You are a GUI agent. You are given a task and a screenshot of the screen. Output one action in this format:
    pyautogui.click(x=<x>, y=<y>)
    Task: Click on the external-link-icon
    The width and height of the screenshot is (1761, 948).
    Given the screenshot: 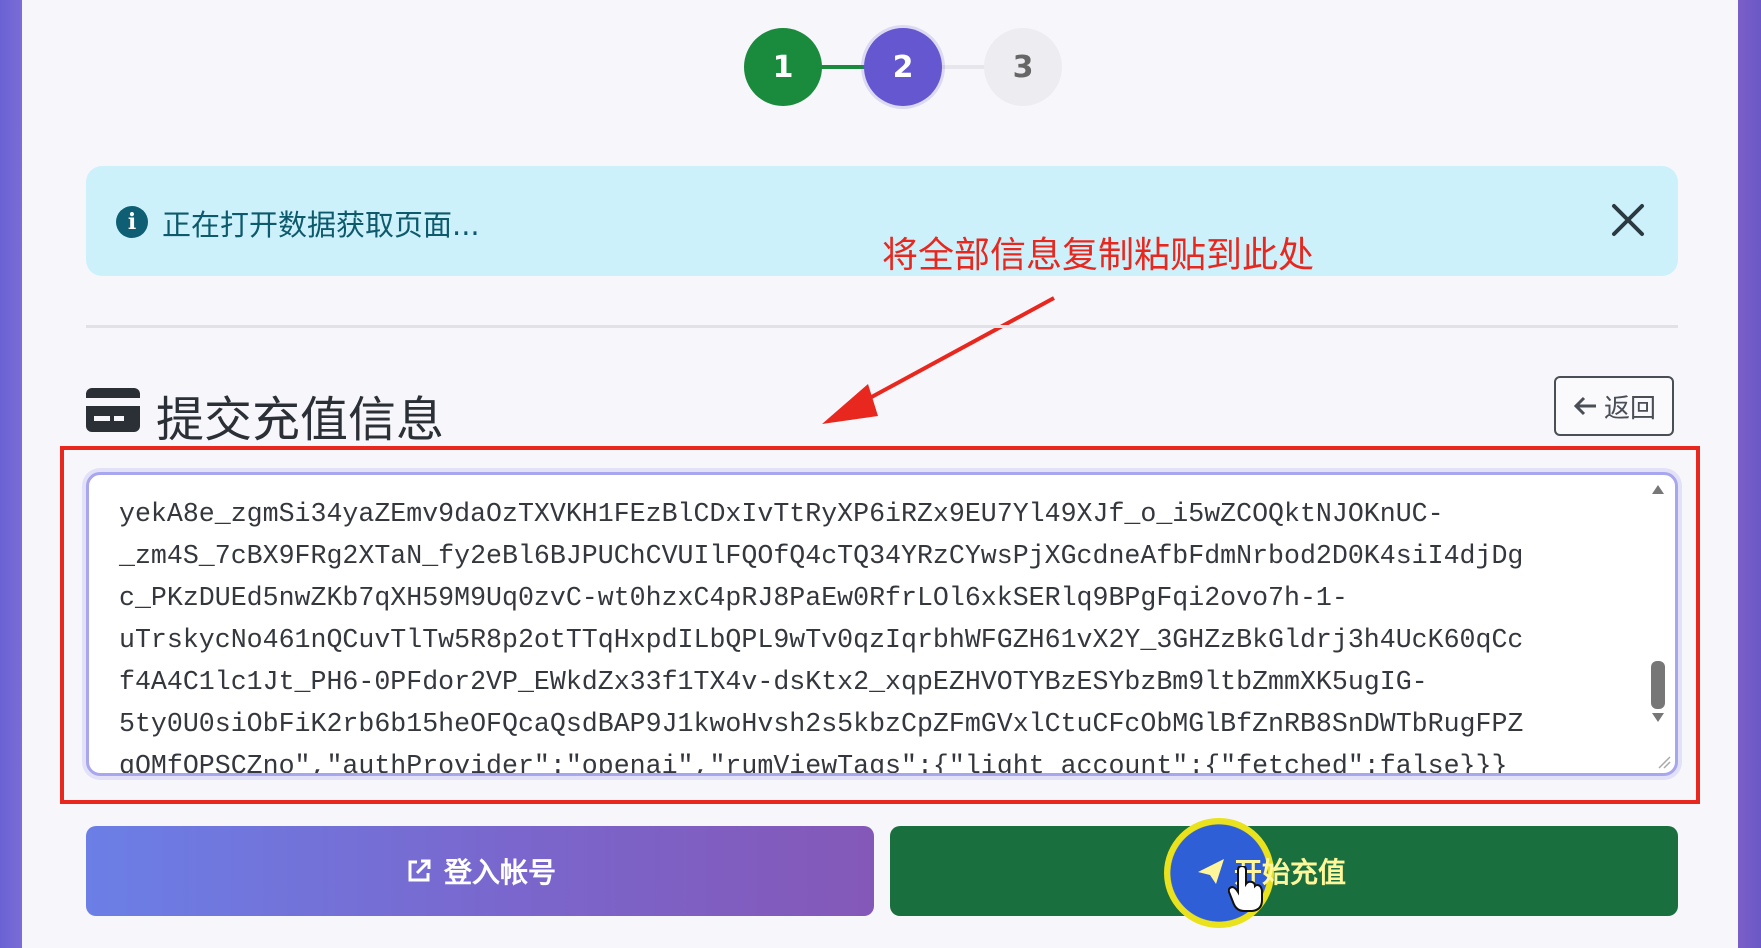 What is the action you would take?
    pyautogui.click(x=419, y=870)
    